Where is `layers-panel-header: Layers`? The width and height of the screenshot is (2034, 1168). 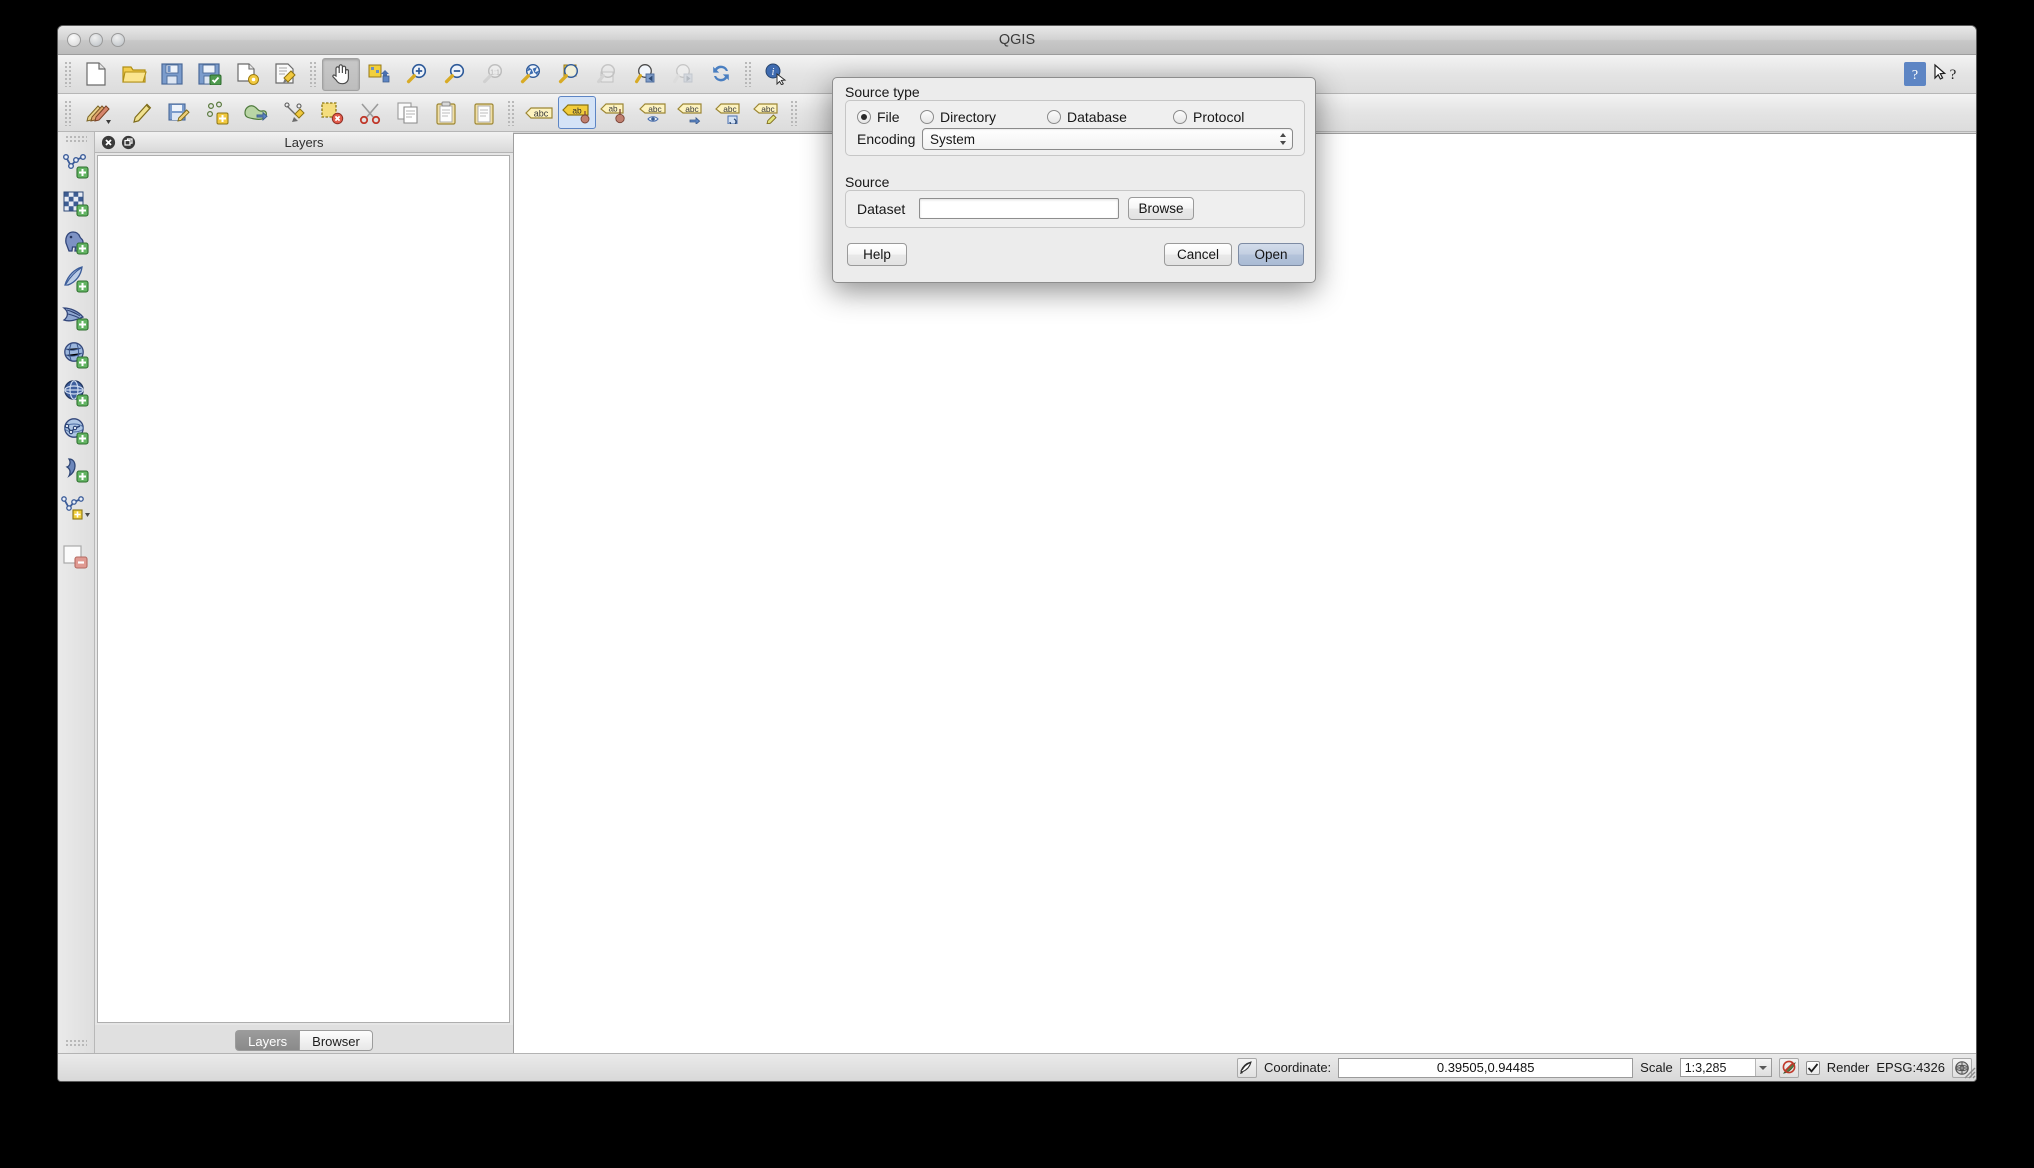 layers-panel-header: Layers is located at coordinates (304, 142).